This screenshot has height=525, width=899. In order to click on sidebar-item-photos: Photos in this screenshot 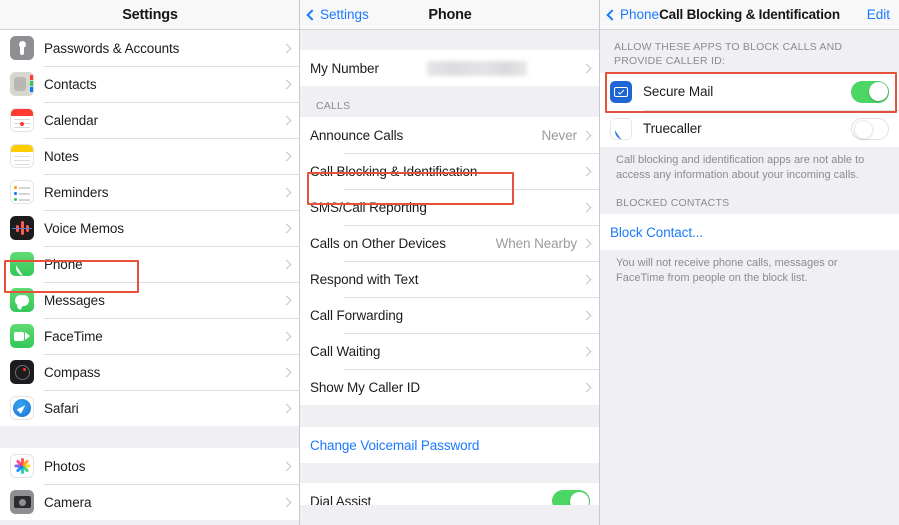, I will do `click(150, 466)`.